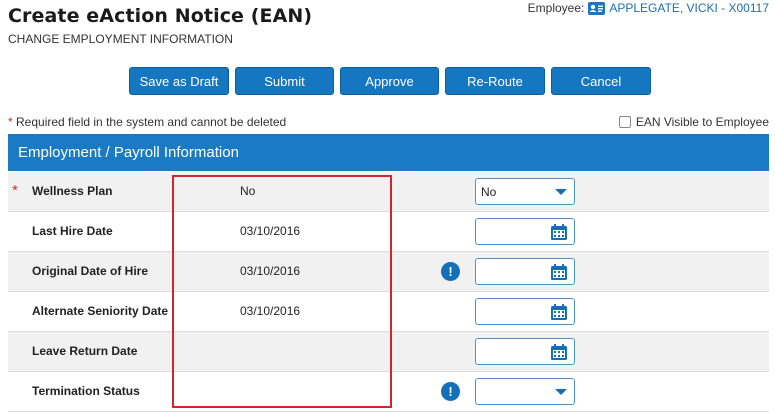 The width and height of the screenshot is (775, 413). I want to click on field-row-termination-status: Termination Status !, so click(388, 392).